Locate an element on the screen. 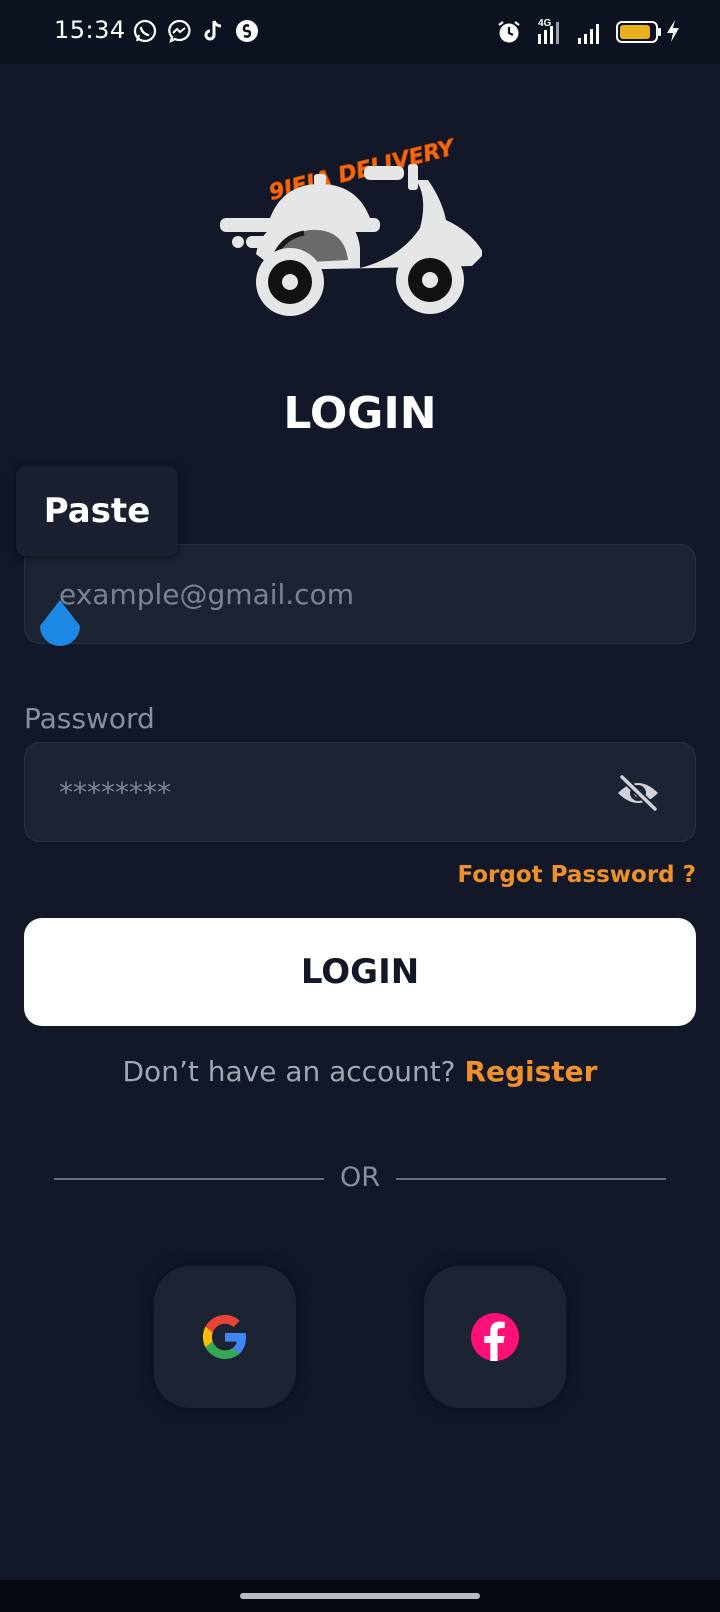 This screenshot has width=720, height=1612. alarm-icon is located at coordinates (509, 32).